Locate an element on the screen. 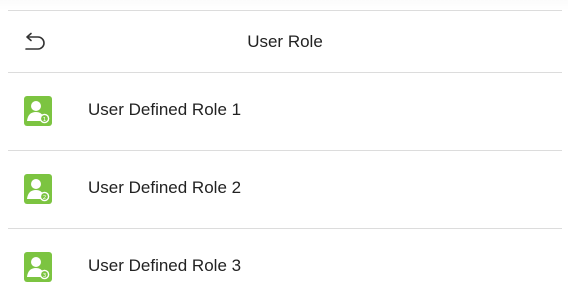  user-role-icon: 2 is located at coordinates (38, 189).